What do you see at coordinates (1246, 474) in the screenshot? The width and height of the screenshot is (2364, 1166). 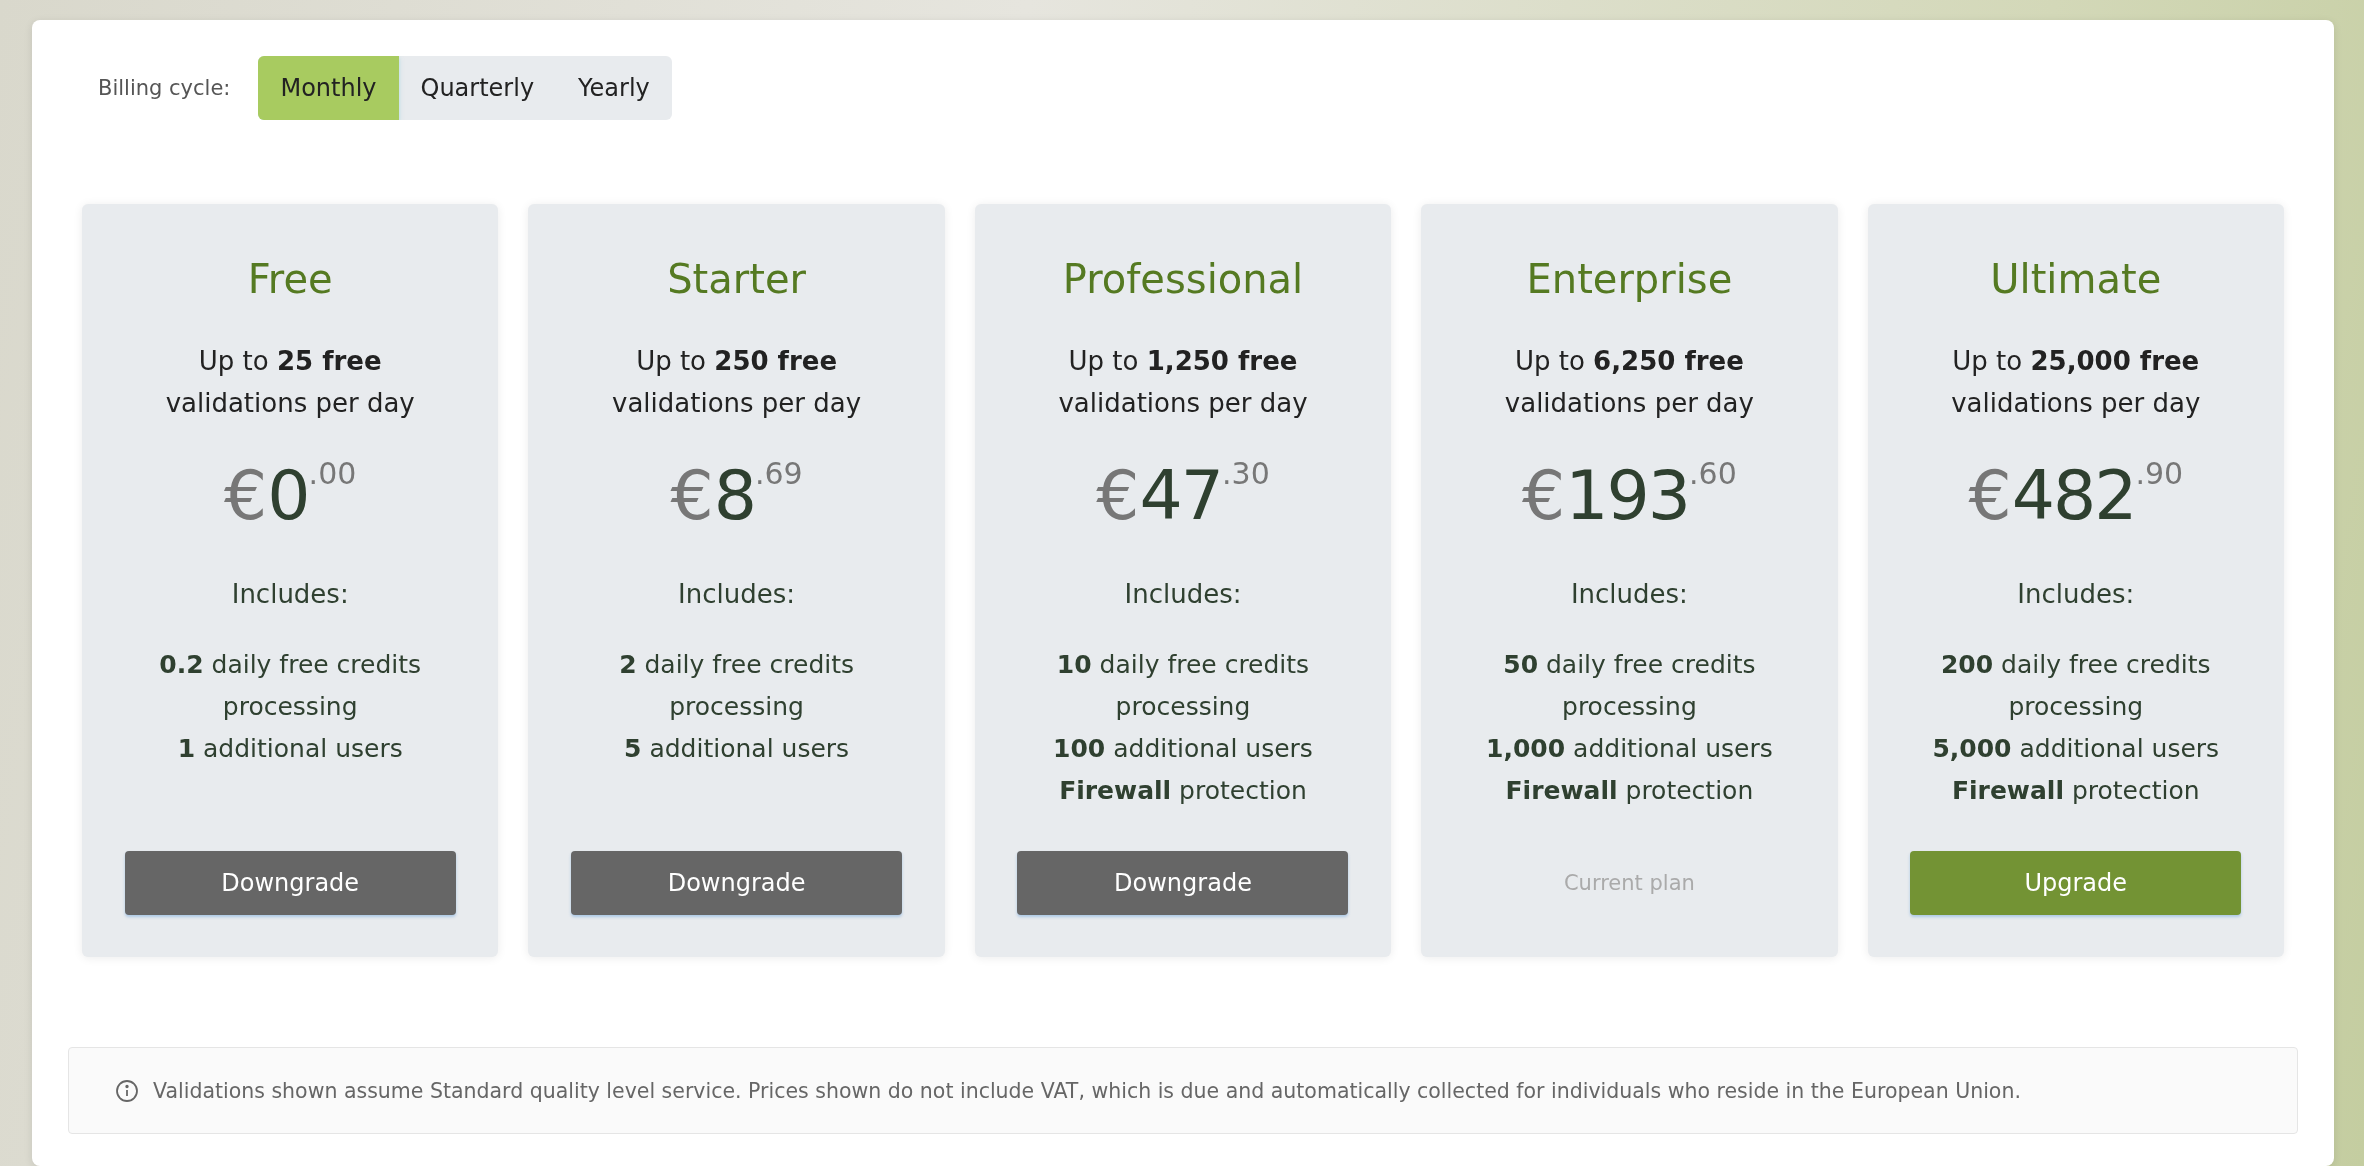 I see `price-cents: .30` at bounding box center [1246, 474].